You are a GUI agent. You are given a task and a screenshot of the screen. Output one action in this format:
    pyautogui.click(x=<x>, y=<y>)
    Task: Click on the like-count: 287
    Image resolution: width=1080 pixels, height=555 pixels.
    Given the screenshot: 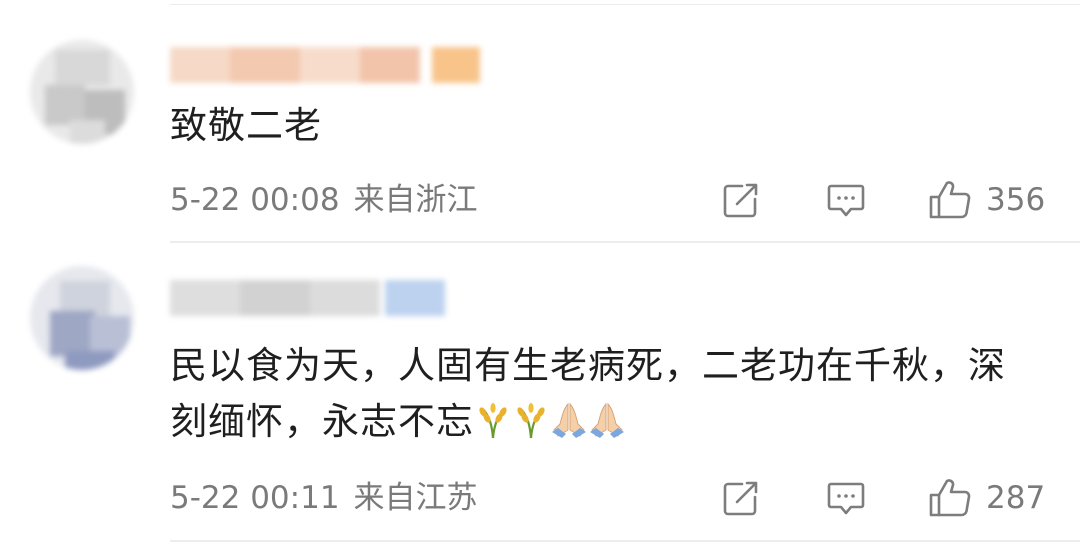 What is the action you would take?
    pyautogui.click(x=1016, y=498)
    